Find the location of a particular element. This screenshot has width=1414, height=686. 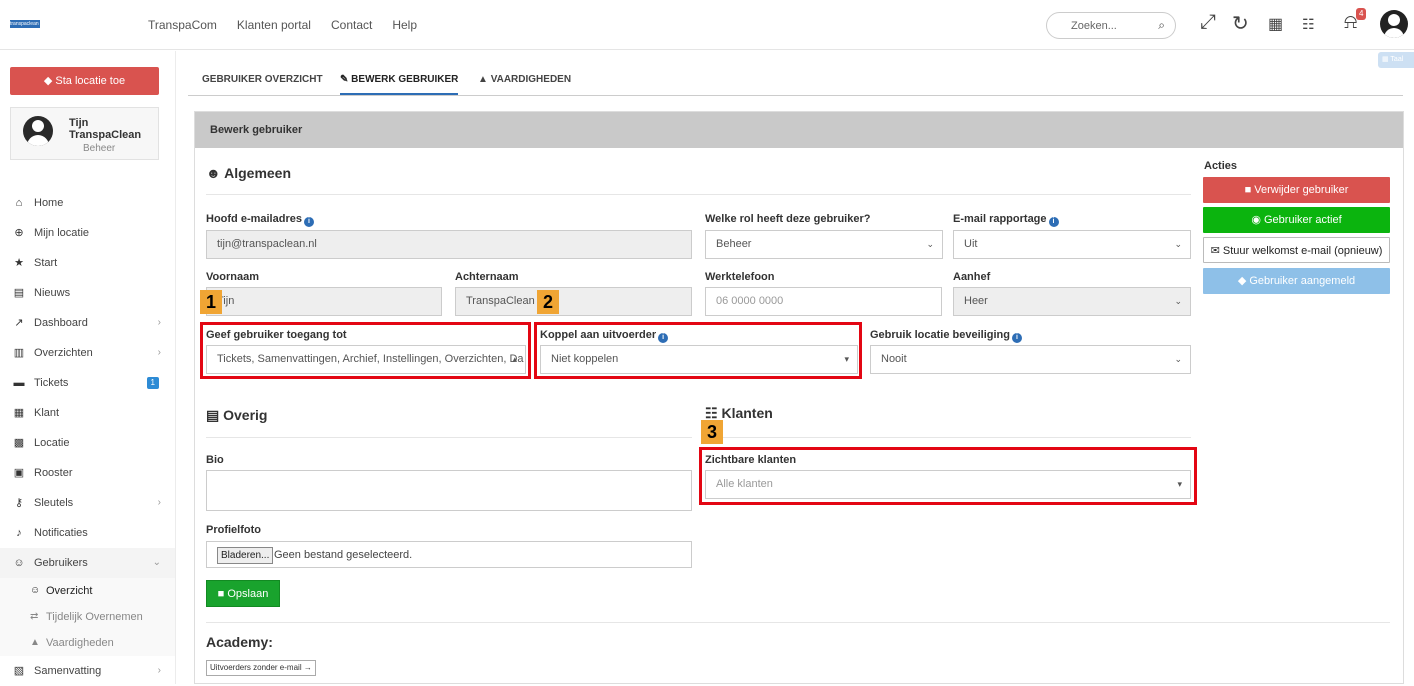

sidebar-item-home: ⌂ Home is located at coordinates (87, 203).